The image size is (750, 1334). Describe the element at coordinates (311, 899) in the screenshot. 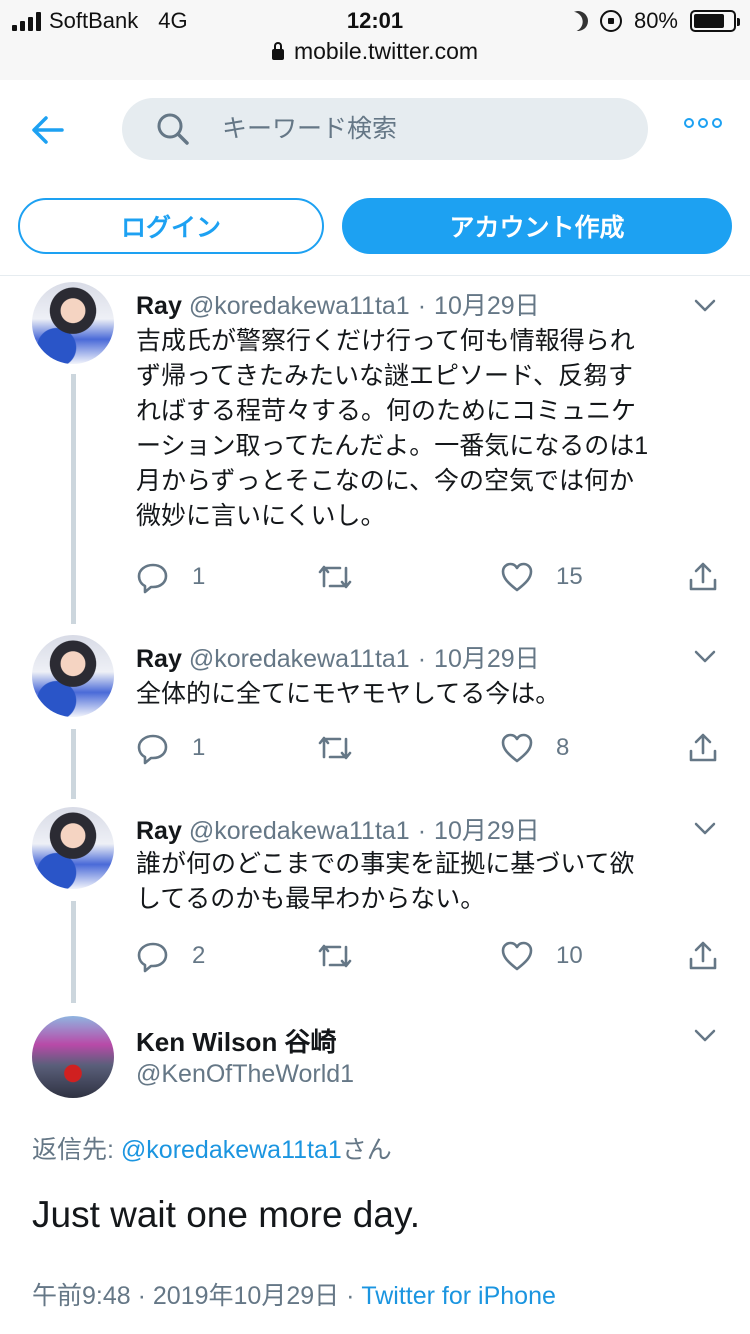

I see `tweet-text-line: してるのかも最早わからない。` at that location.